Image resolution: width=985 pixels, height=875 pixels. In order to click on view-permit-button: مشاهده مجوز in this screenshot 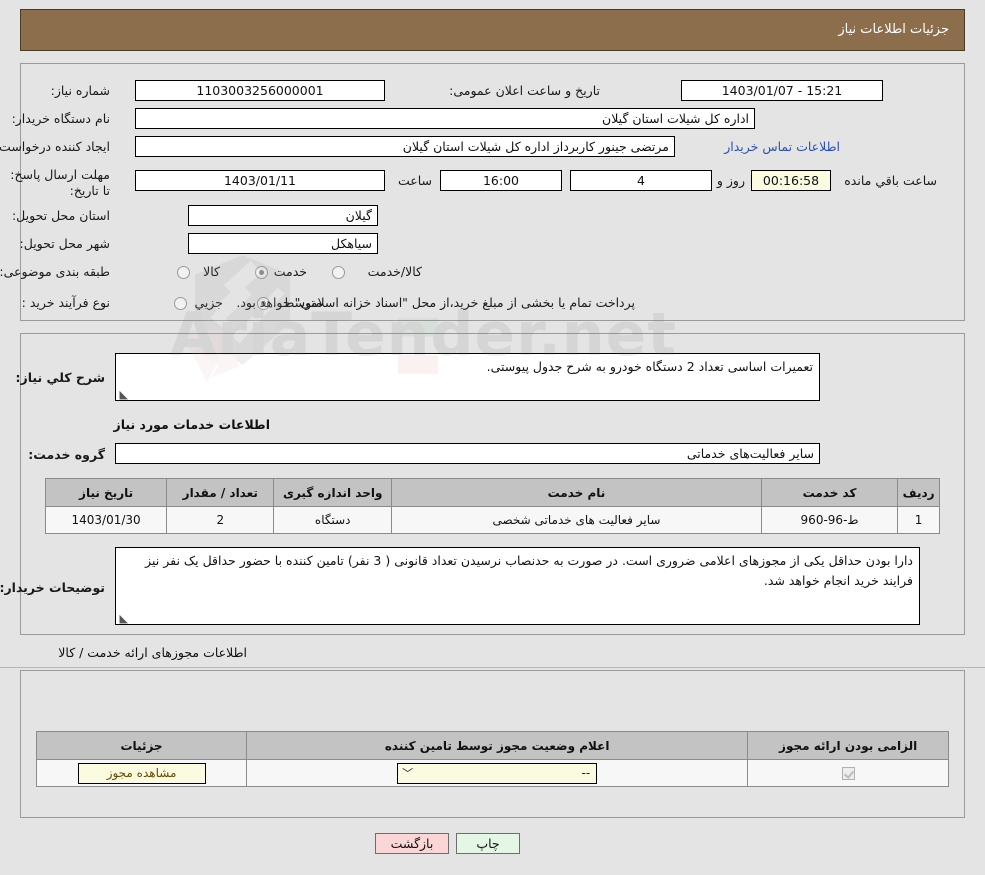, I will do `click(141, 773)`.